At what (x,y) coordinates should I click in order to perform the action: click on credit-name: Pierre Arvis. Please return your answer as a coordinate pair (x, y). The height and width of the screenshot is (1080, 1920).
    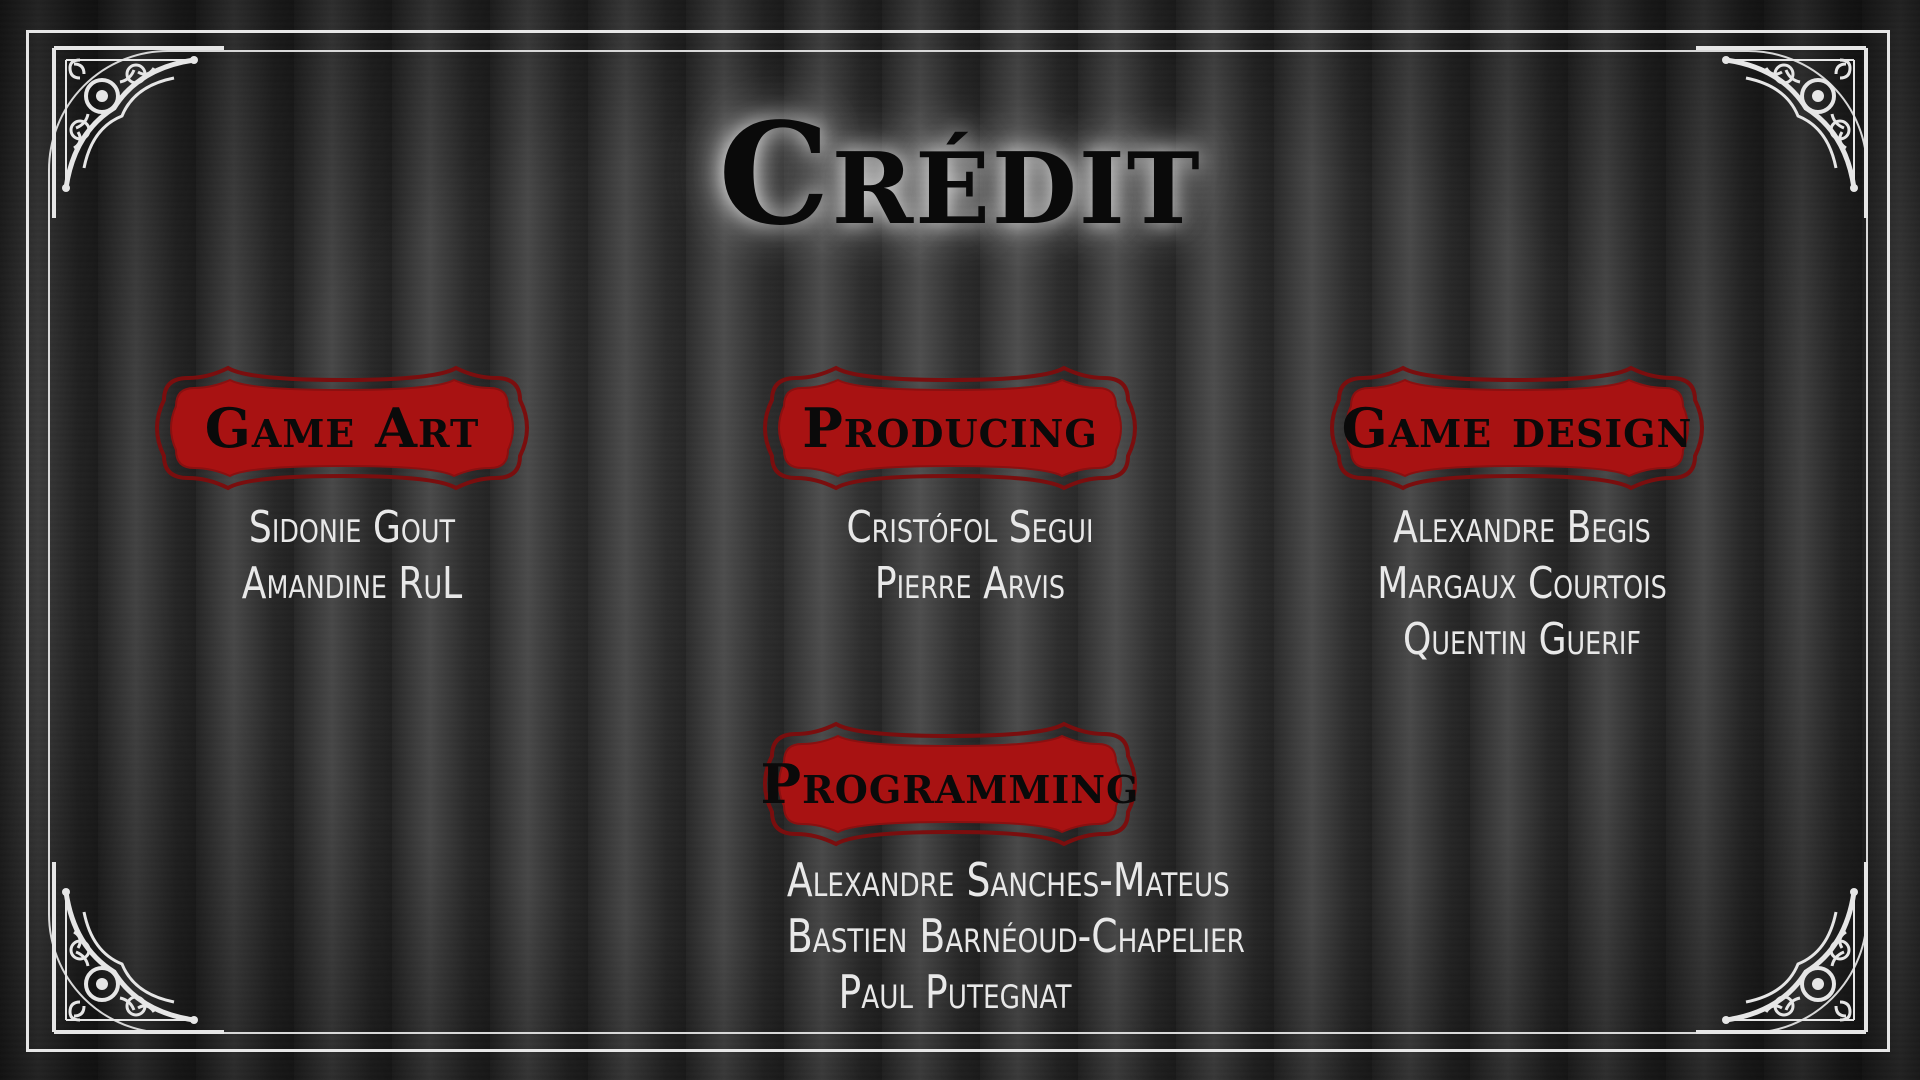
    Looking at the image, I should click on (970, 583).